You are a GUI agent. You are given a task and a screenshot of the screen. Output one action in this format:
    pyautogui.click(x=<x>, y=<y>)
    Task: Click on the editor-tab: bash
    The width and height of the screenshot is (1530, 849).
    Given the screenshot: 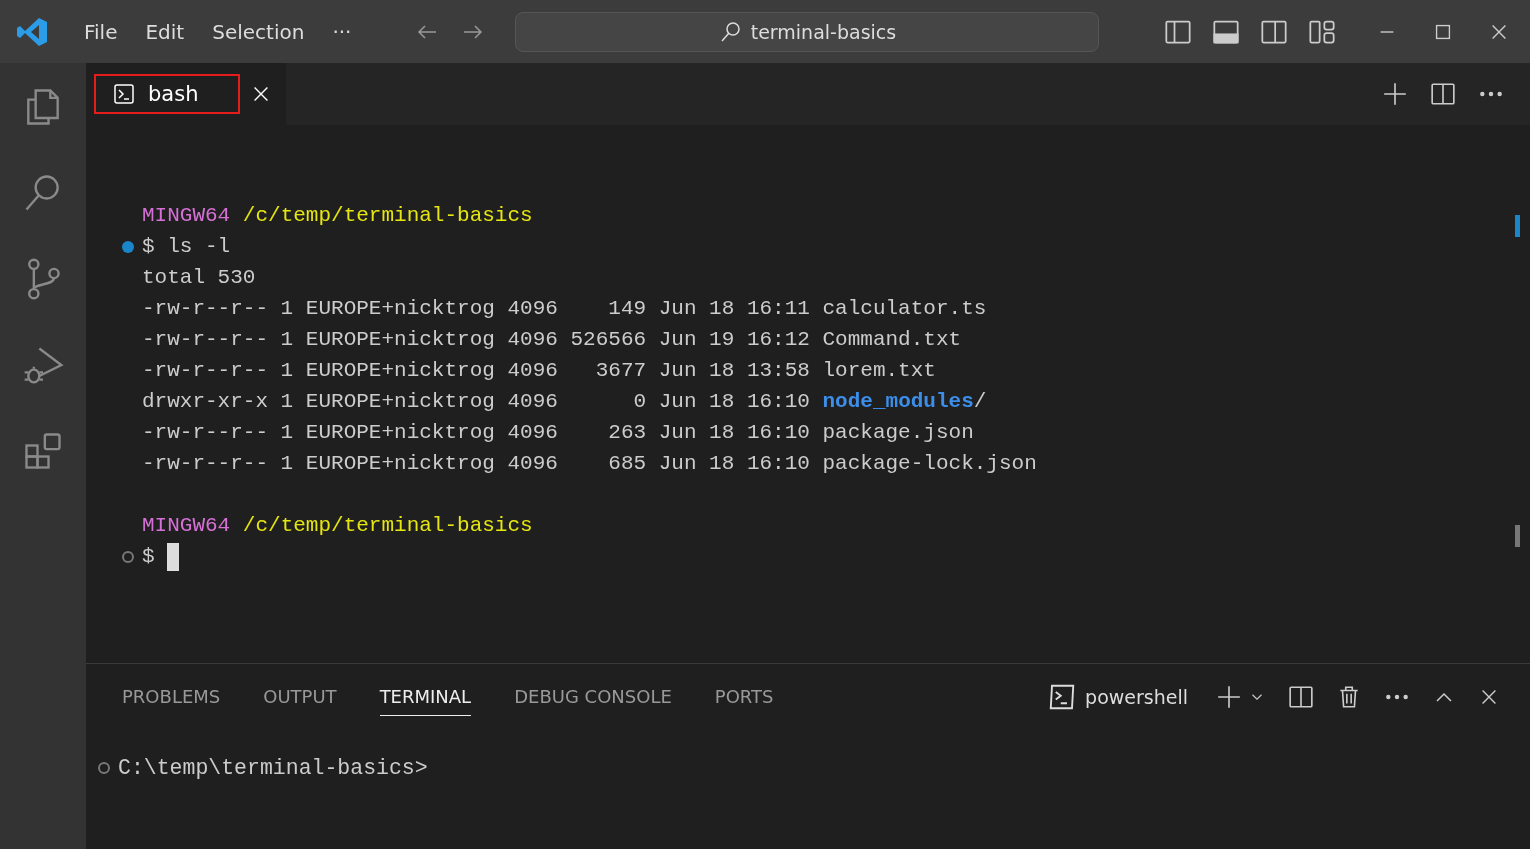 What is the action you would take?
    pyautogui.click(x=186, y=94)
    